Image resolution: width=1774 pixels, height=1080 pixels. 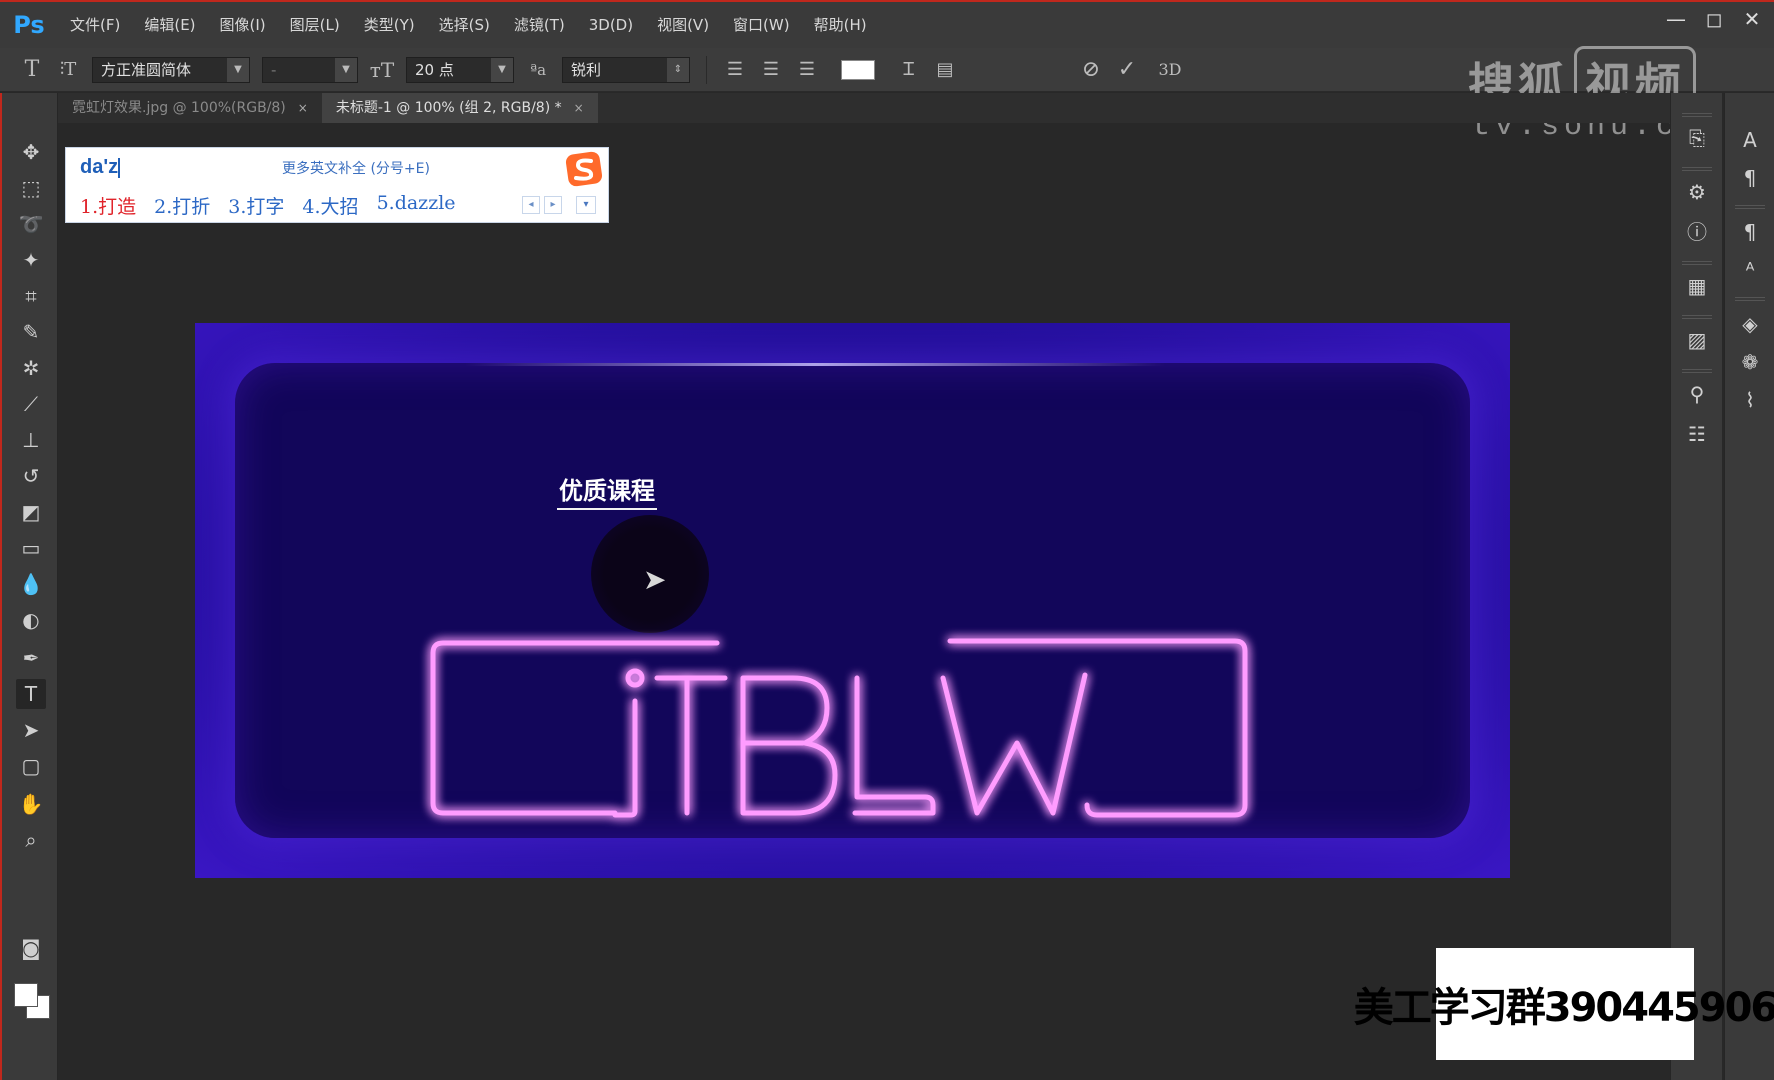 I want to click on text-caret, so click(x=119, y=167).